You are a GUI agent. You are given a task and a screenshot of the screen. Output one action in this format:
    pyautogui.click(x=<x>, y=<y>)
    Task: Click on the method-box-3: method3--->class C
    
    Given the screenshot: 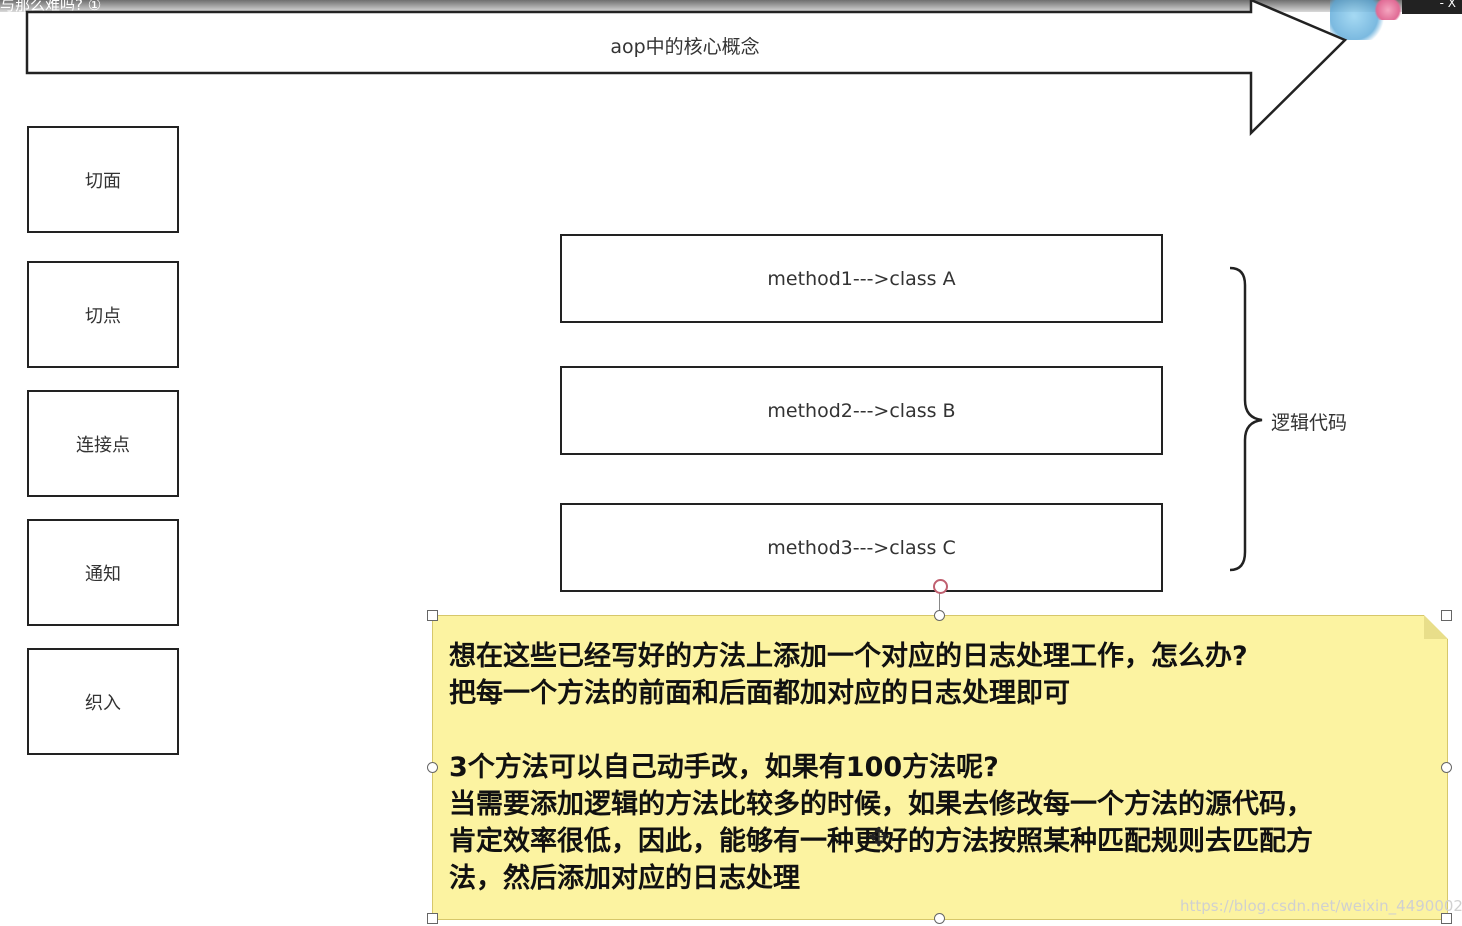 What is the action you would take?
    pyautogui.click(x=861, y=547)
    